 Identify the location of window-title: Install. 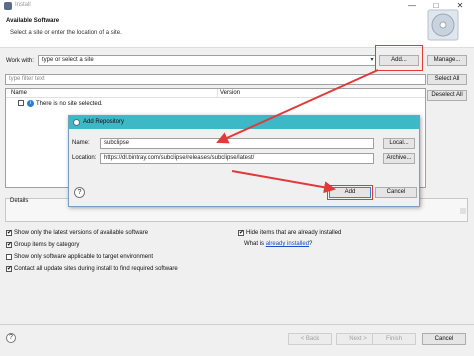
(23, 5).